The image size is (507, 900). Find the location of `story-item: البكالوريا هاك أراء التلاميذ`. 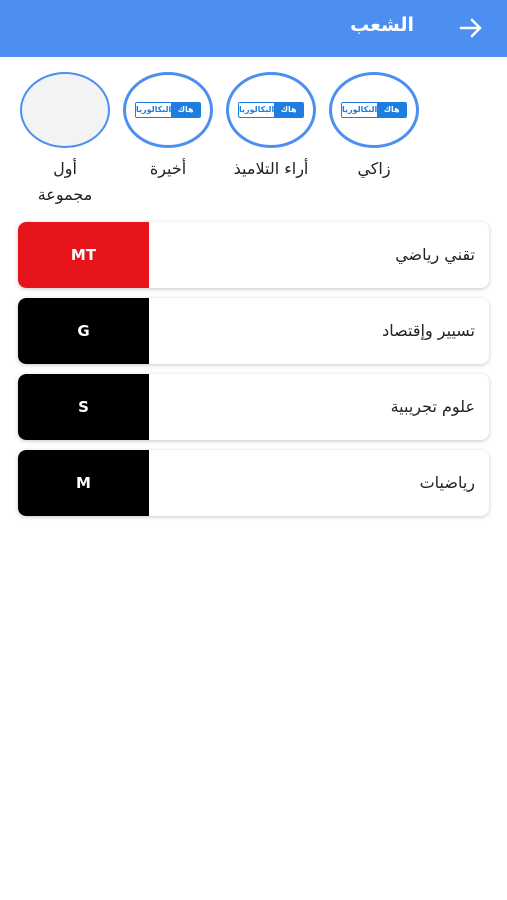

story-item: البكالوريا هاك أراء التلاميذ is located at coordinates (271, 142).